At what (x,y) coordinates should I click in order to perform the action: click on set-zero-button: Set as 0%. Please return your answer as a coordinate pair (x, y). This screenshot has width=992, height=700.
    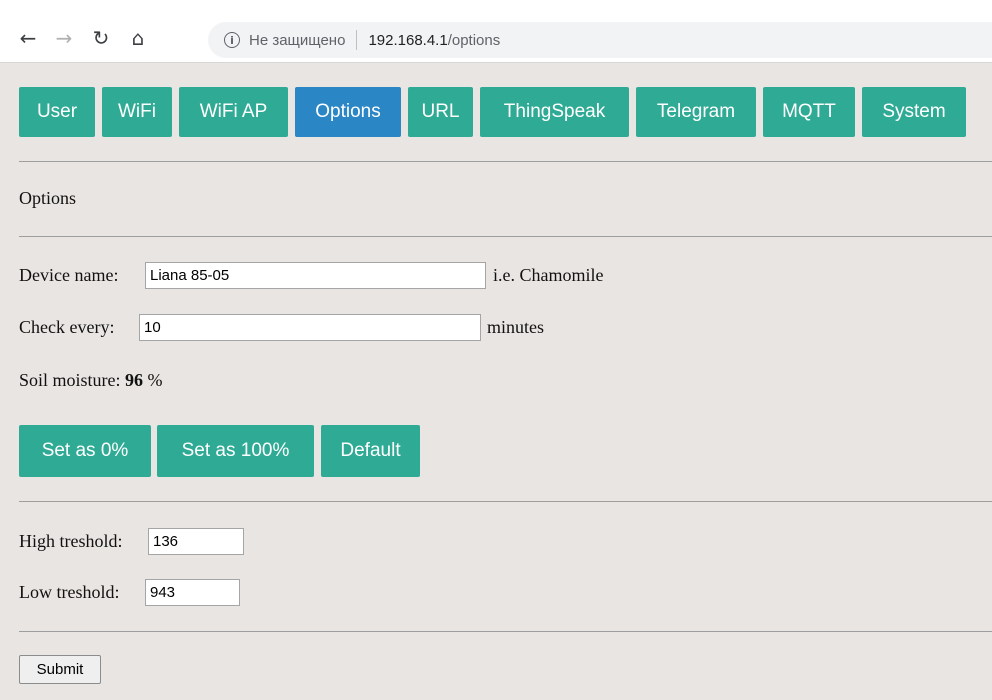
    Looking at the image, I should click on (85, 451).